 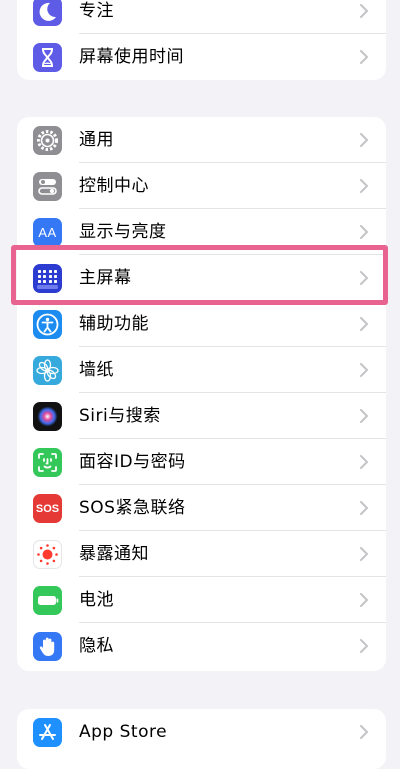 I want to click on settings-row-label: App Store, so click(x=123, y=732).